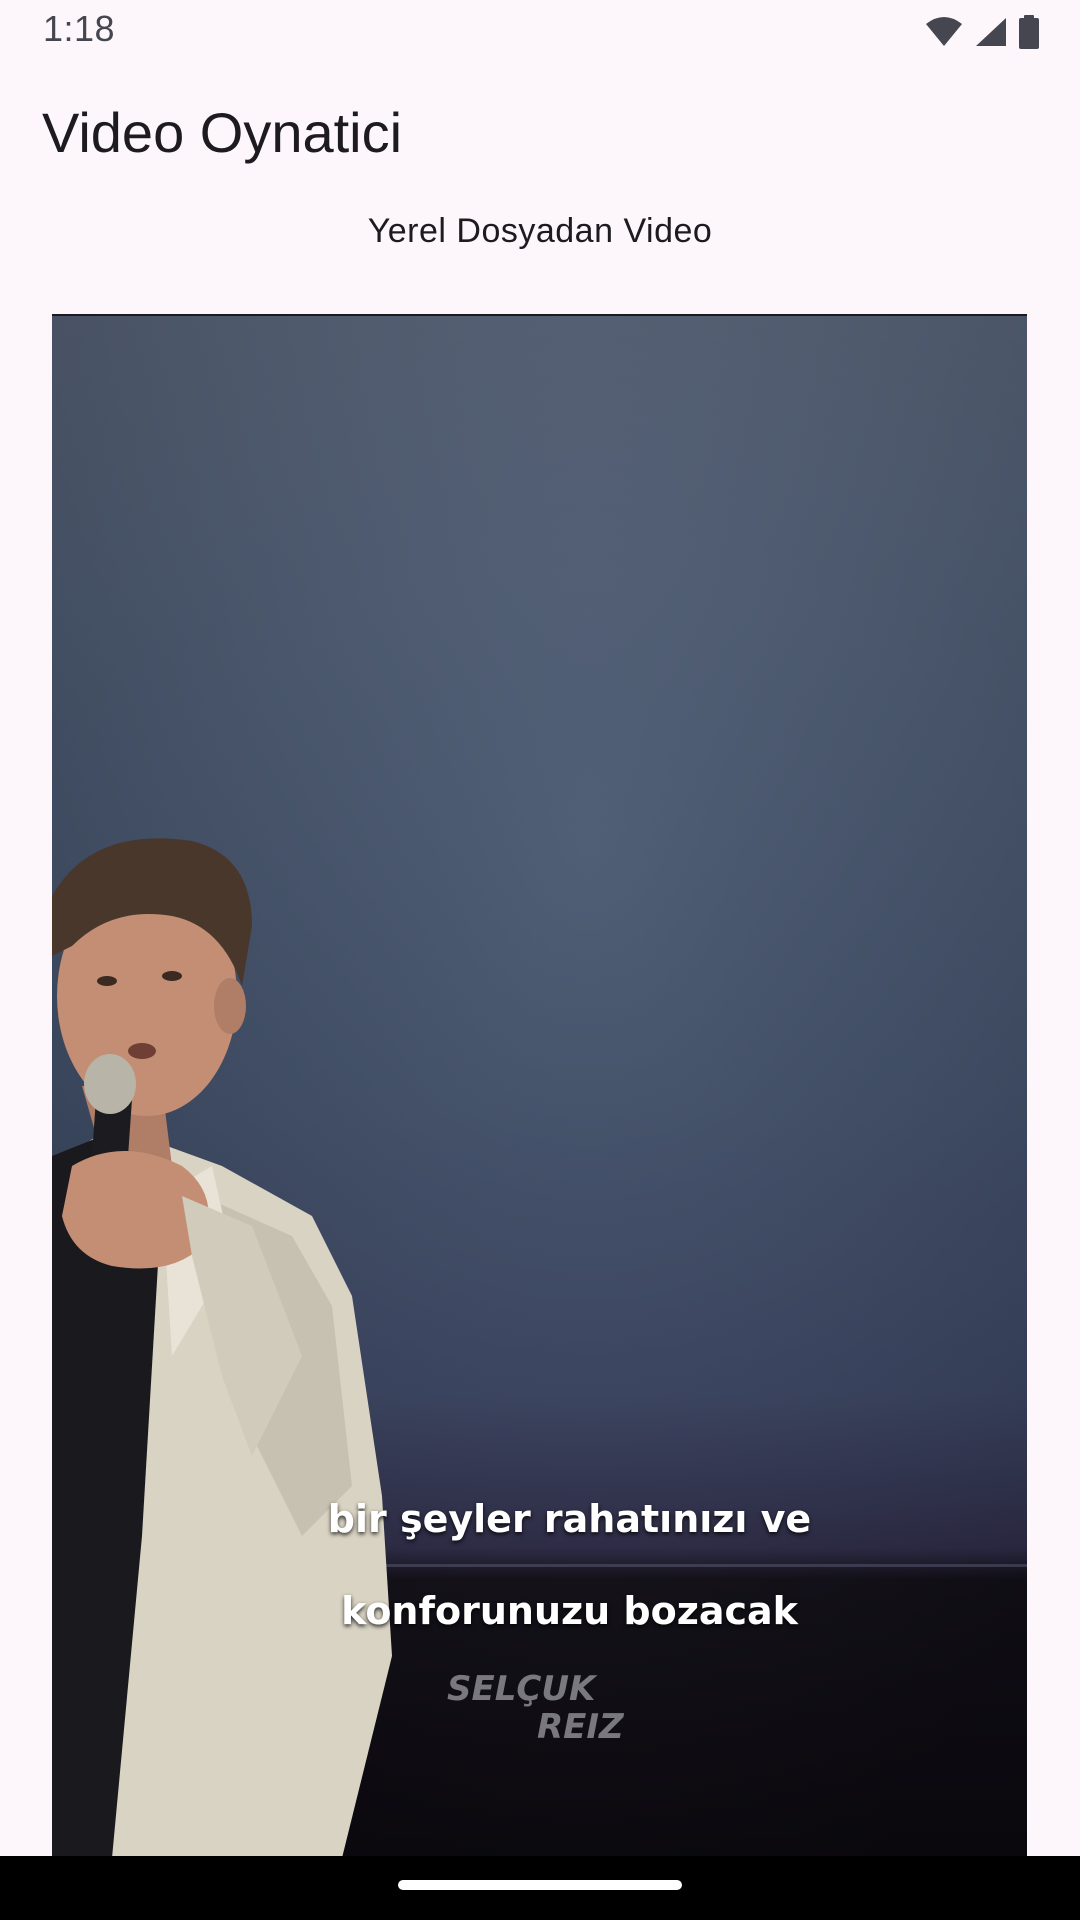 This screenshot has height=1920, width=1080. I want to click on navigation-bar, so click(540, 1888).